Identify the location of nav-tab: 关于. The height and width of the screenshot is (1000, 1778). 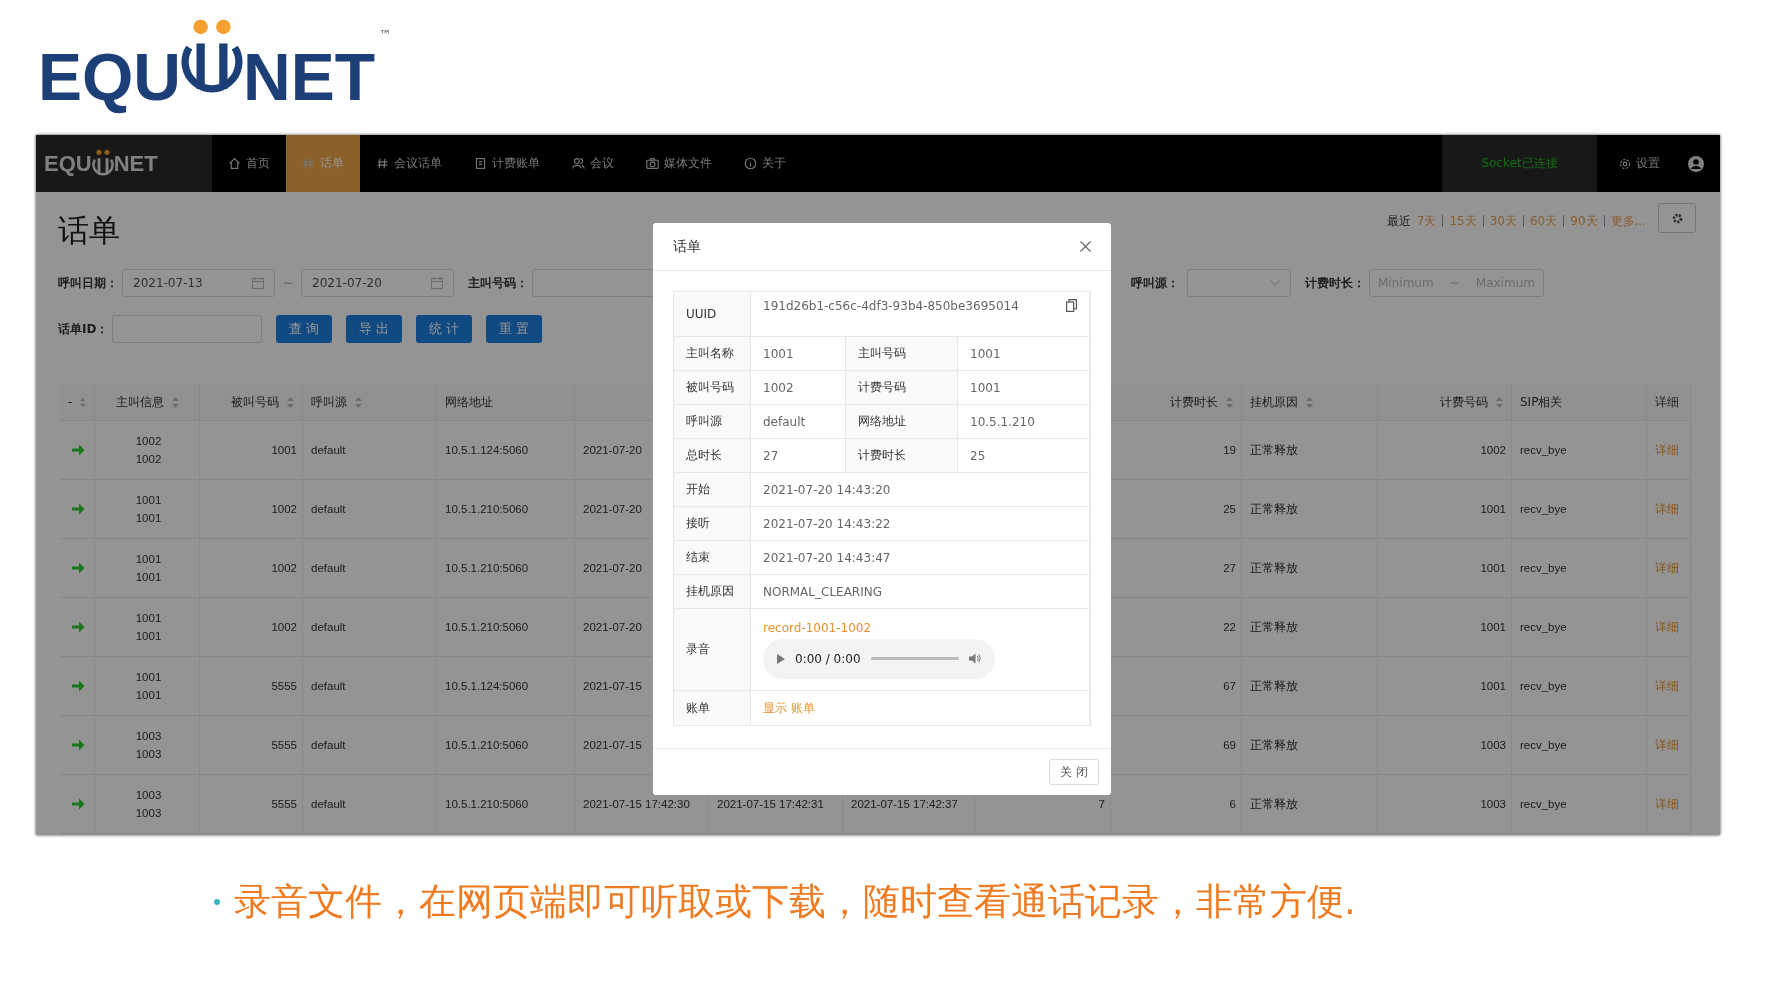
(765, 163).